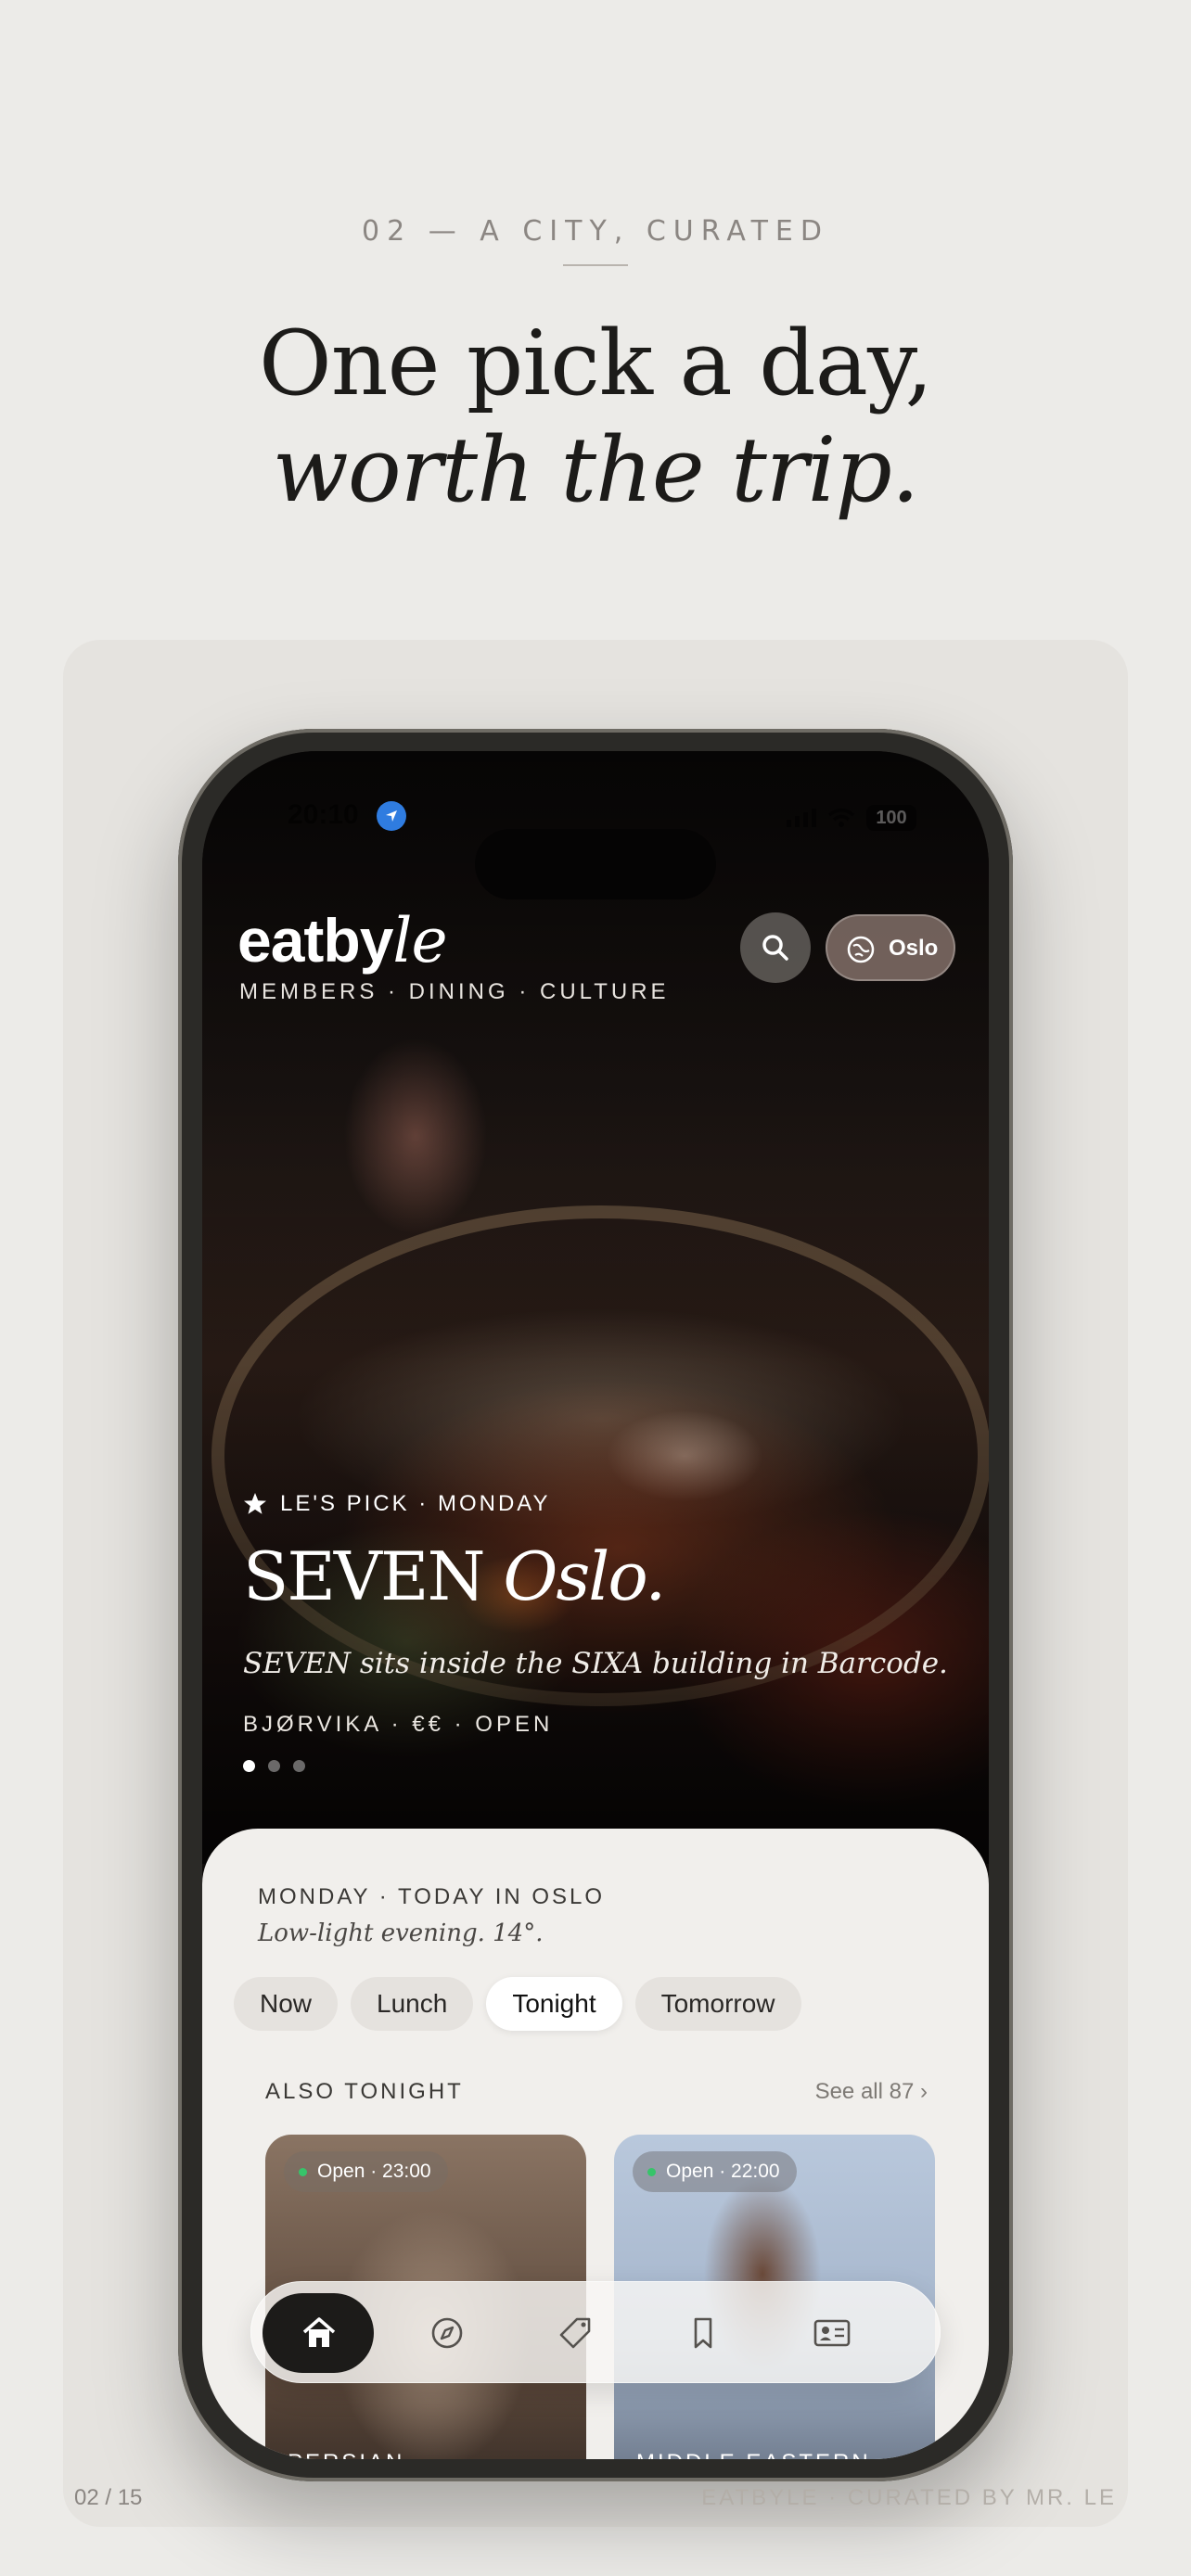 The width and height of the screenshot is (1191, 2576). I want to click on tag-icon, so click(575, 2333).